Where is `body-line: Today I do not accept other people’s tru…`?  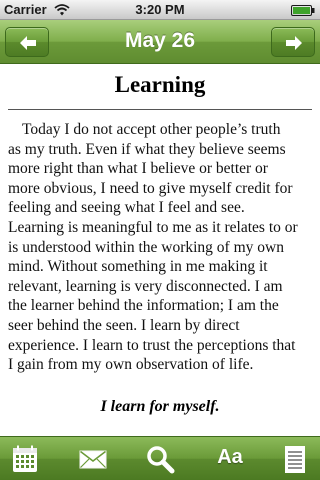
body-line: Today I do not accept other people’s tru… is located at coordinates (151, 129).